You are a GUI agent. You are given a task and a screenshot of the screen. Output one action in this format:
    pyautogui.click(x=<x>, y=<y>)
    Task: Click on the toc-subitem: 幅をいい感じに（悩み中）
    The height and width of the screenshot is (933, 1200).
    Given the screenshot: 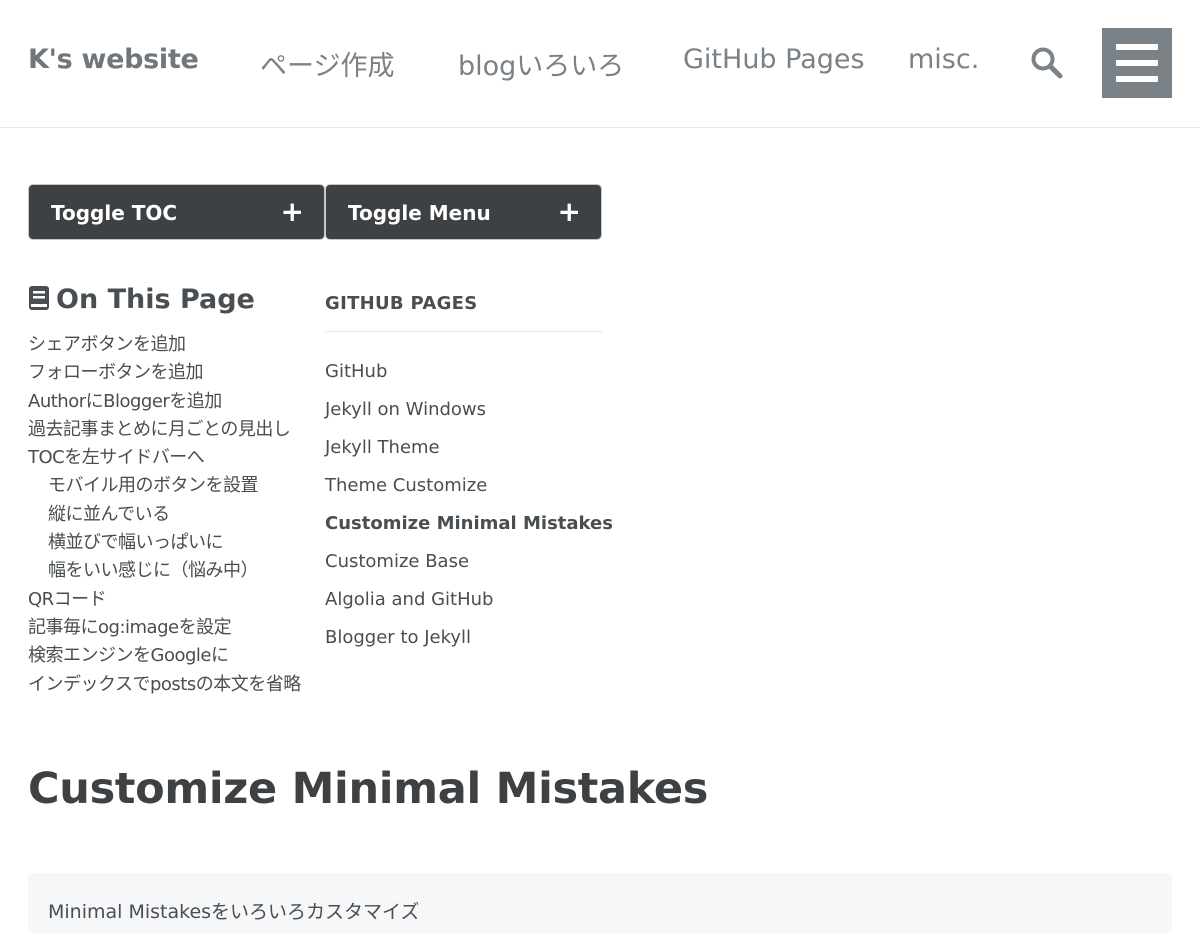 What is the action you would take?
    pyautogui.click(x=178, y=571)
    